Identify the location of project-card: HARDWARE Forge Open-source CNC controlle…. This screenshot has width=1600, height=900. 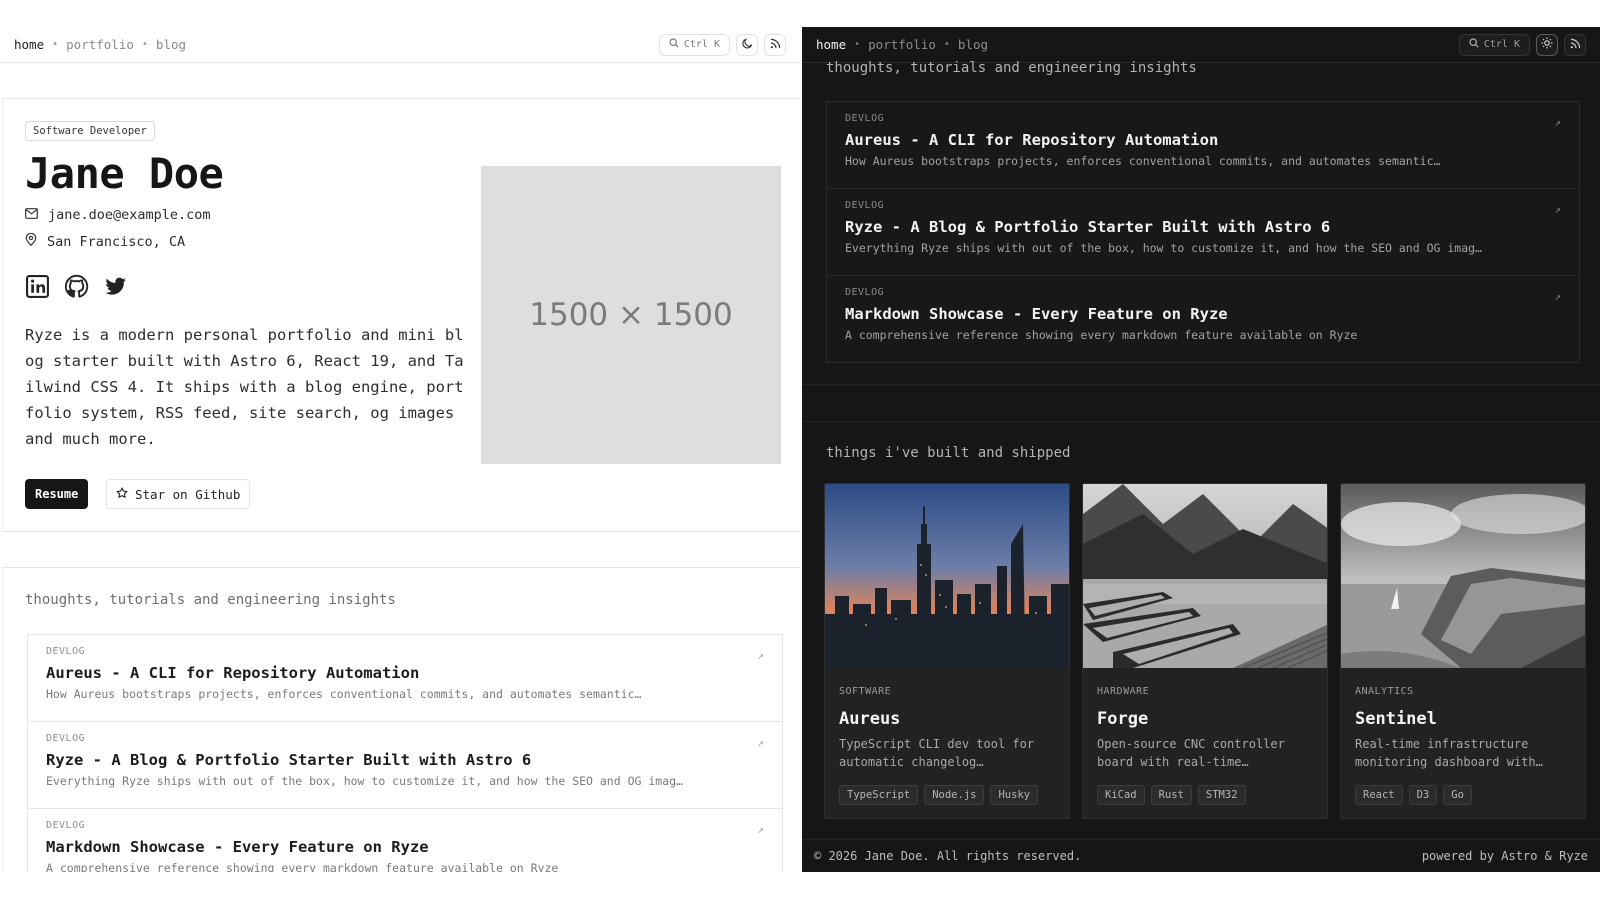
(1205, 651).